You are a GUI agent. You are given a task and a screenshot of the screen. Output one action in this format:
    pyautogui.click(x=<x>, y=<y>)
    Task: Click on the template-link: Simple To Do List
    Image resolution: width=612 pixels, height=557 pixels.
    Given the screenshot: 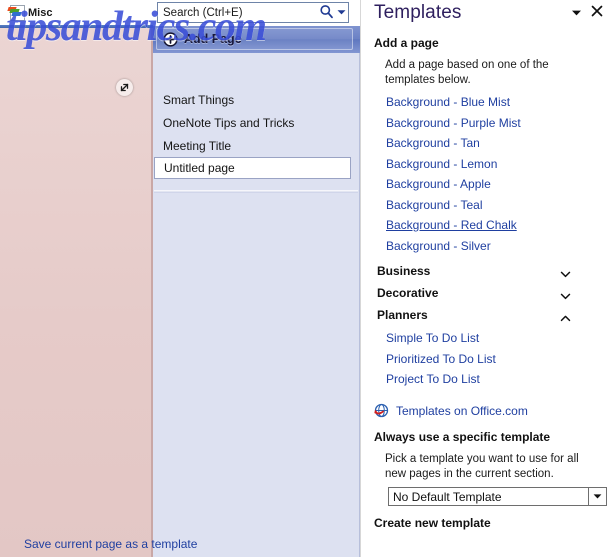 What is the action you would take?
    pyautogui.click(x=486, y=338)
    